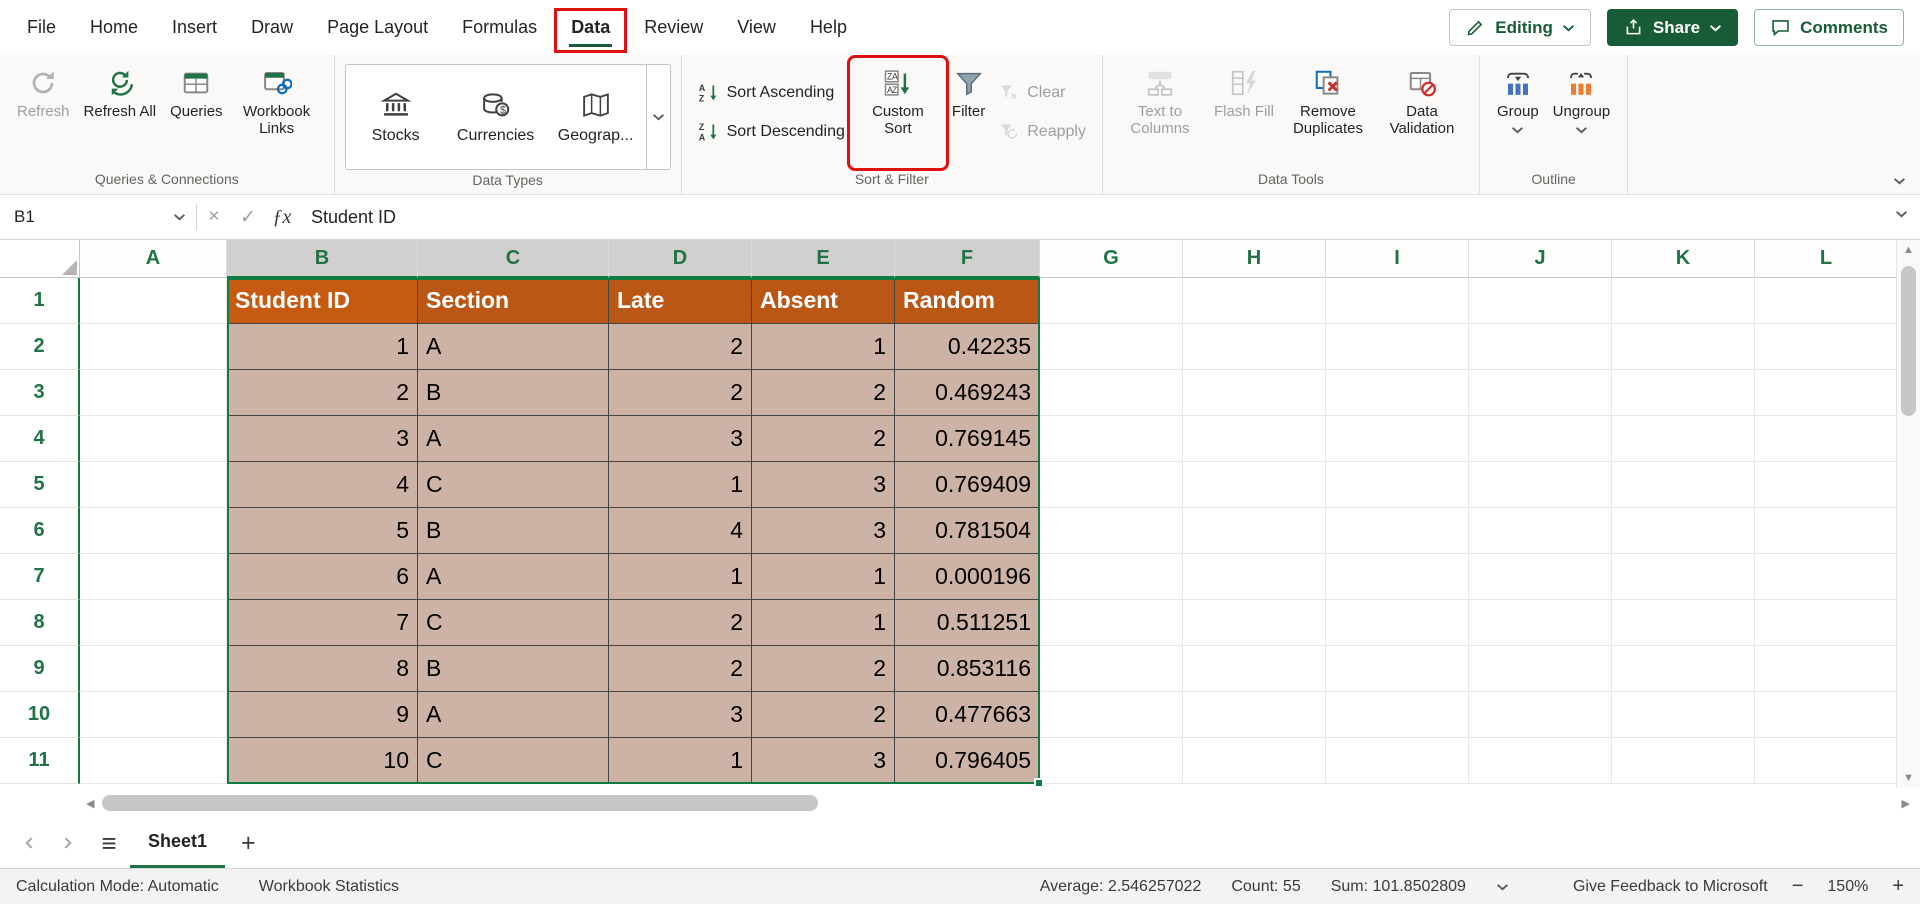 The width and height of the screenshot is (1920, 904). I want to click on cell-I1, so click(1397, 301).